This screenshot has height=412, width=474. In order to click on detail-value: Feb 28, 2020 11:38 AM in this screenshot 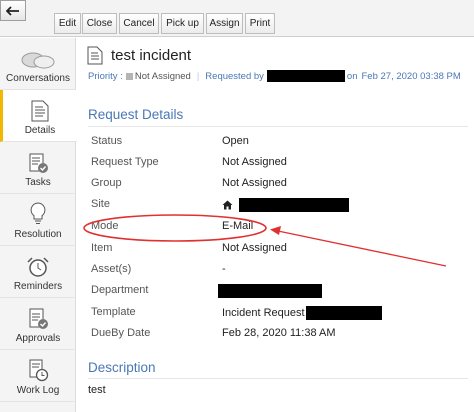, I will do `click(279, 333)`.